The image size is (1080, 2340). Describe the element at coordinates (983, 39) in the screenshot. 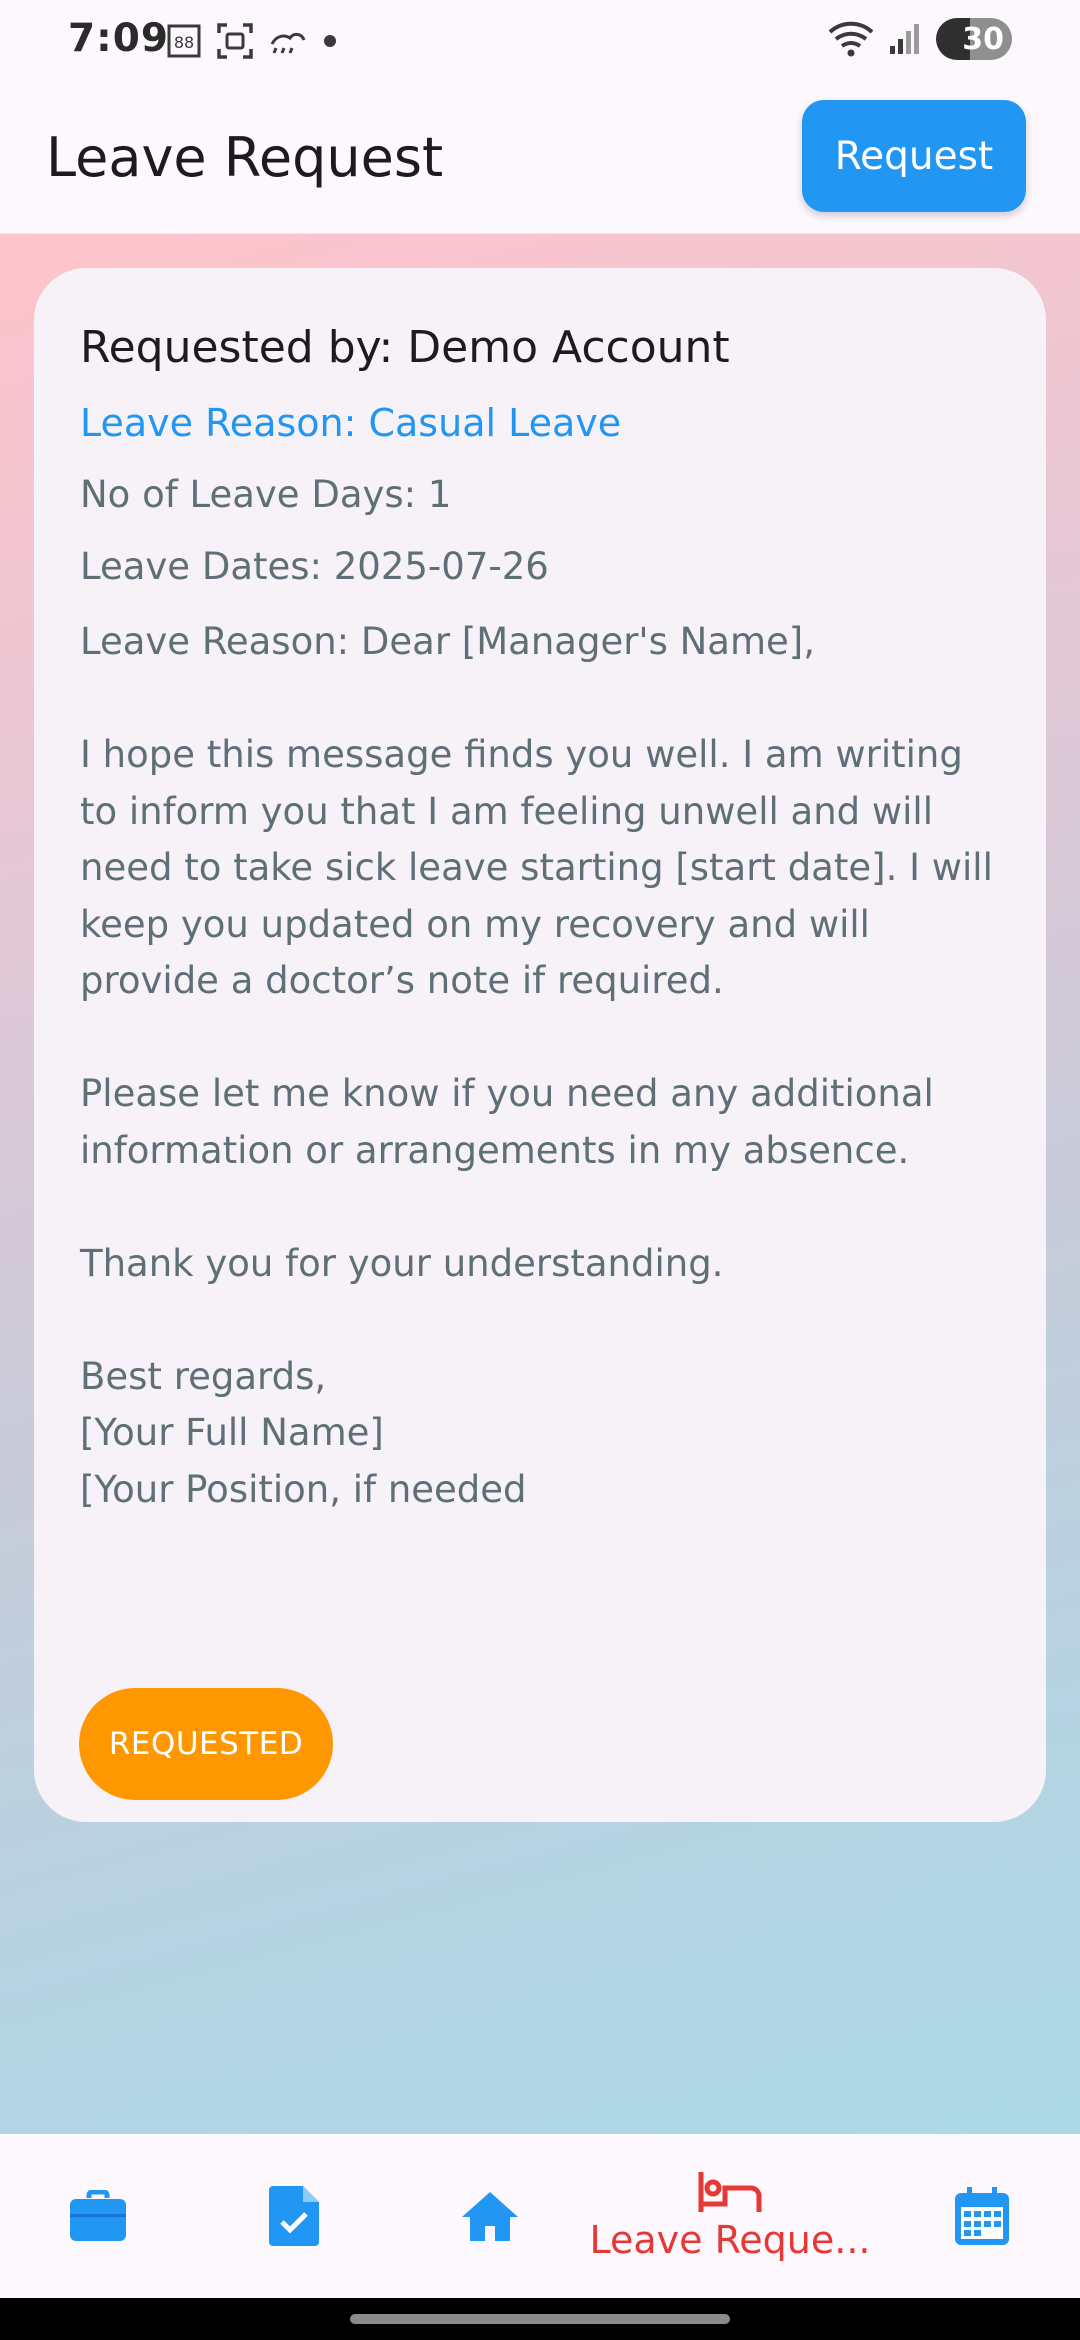

I see `battery-level: 30` at that location.